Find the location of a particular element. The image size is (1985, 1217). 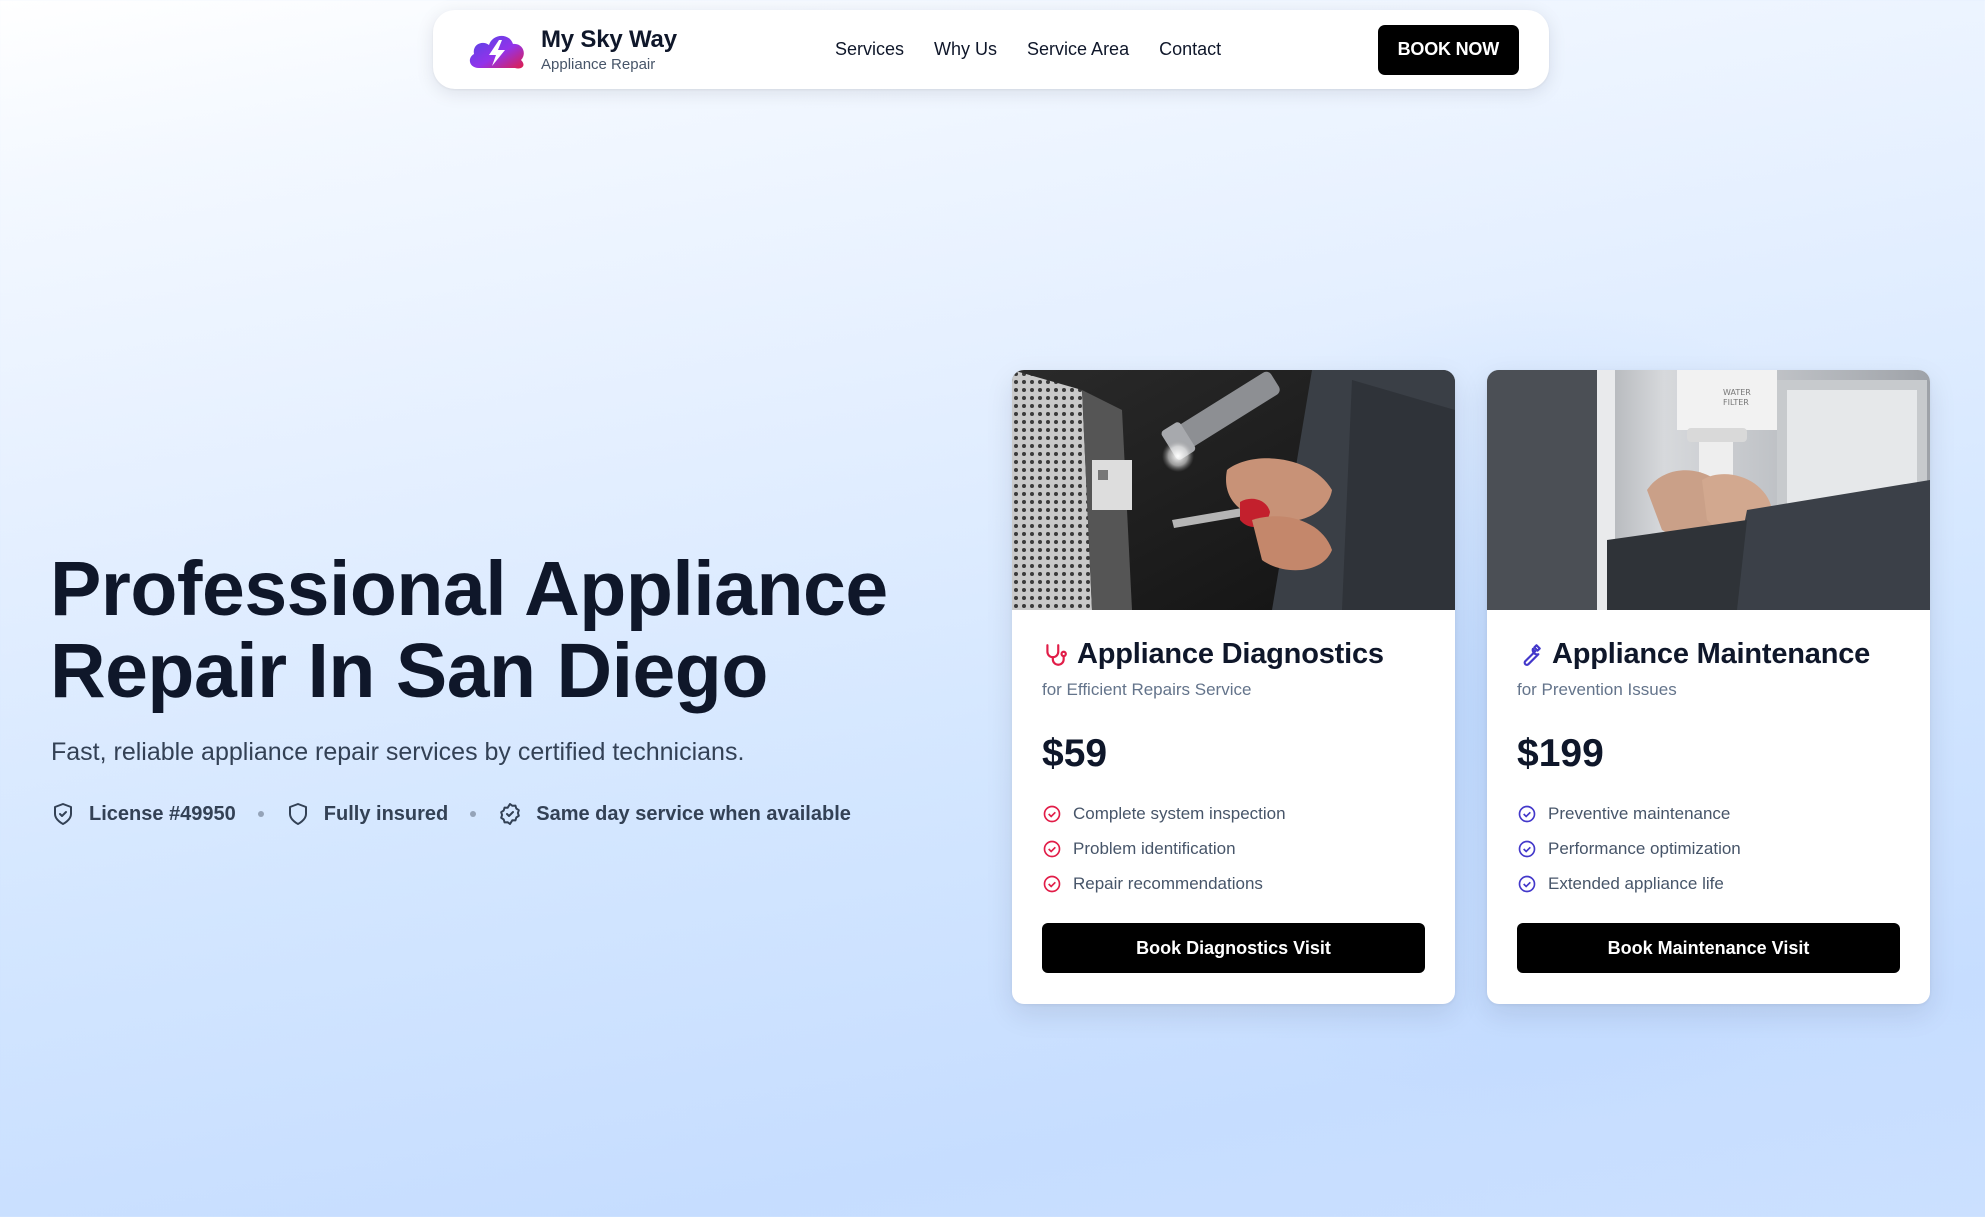

fridge-water-filter-photo: WATER FILTER is located at coordinates (1708, 490).